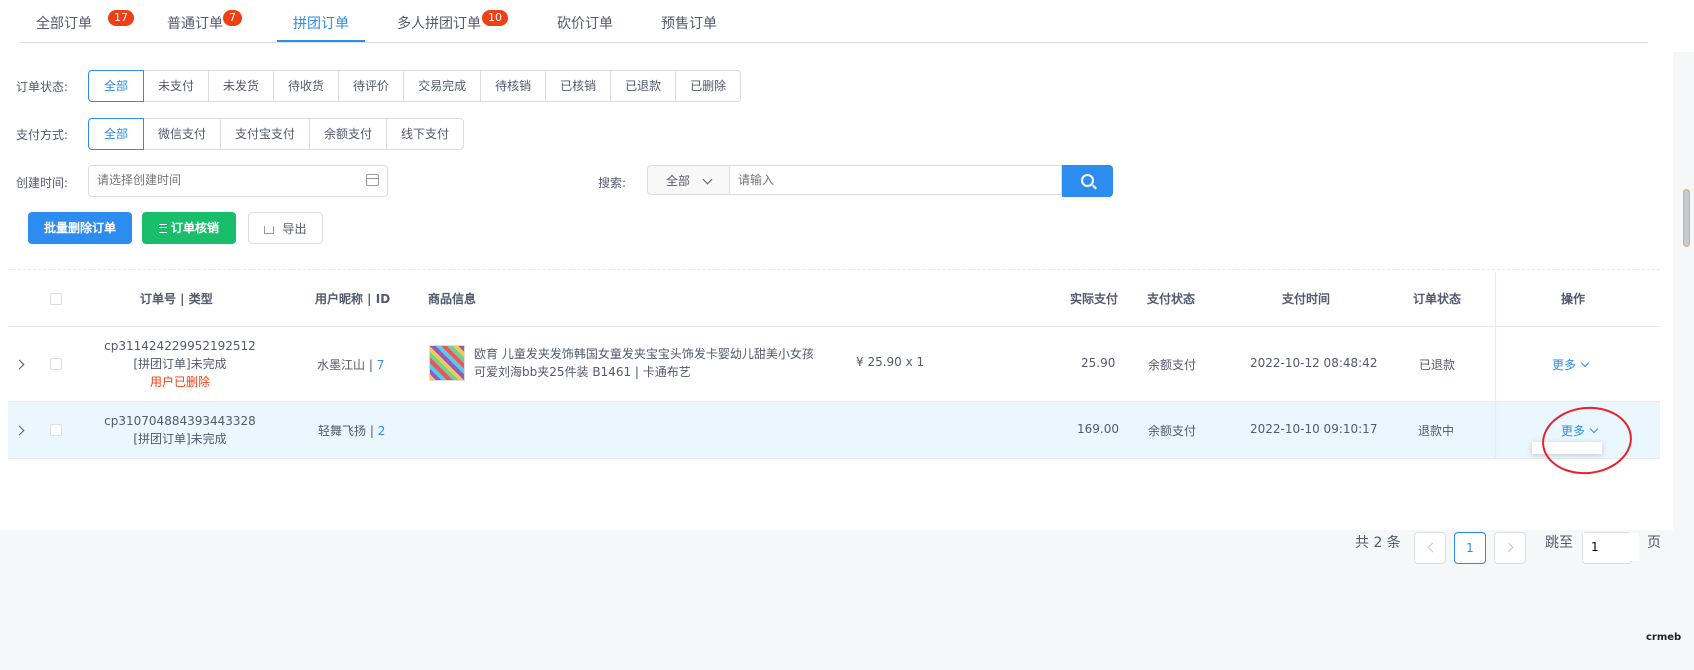 Image resolution: width=1694 pixels, height=670 pixels. What do you see at coordinates (513, 86) in the screenshot?
I see `status-option-to-verify: 待核销` at bounding box center [513, 86].